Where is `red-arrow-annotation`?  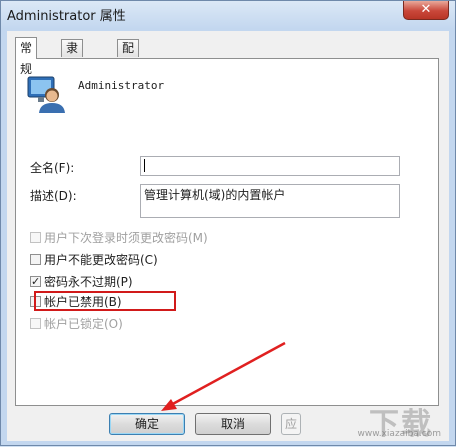
red-arrow-annotation is located at coordinates (223, 376).